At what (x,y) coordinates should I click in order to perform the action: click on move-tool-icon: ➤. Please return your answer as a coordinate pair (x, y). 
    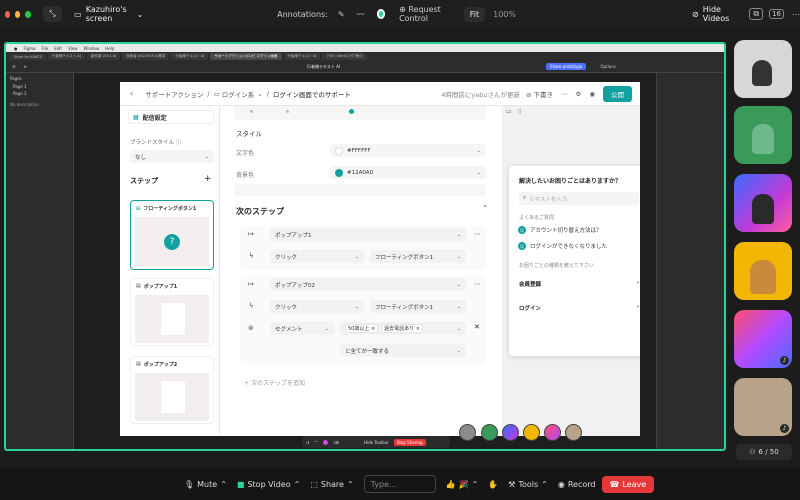
    Looking at the image, I should click on (25, 66).